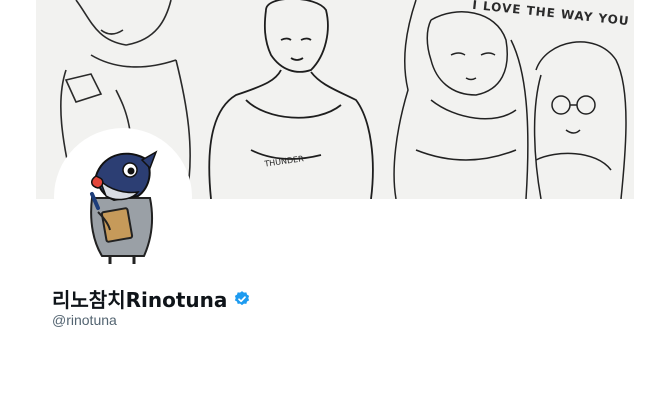 The width and height of the screenshot is (662, 400). I want to click on verified-badge-icon, so click(242, 299).